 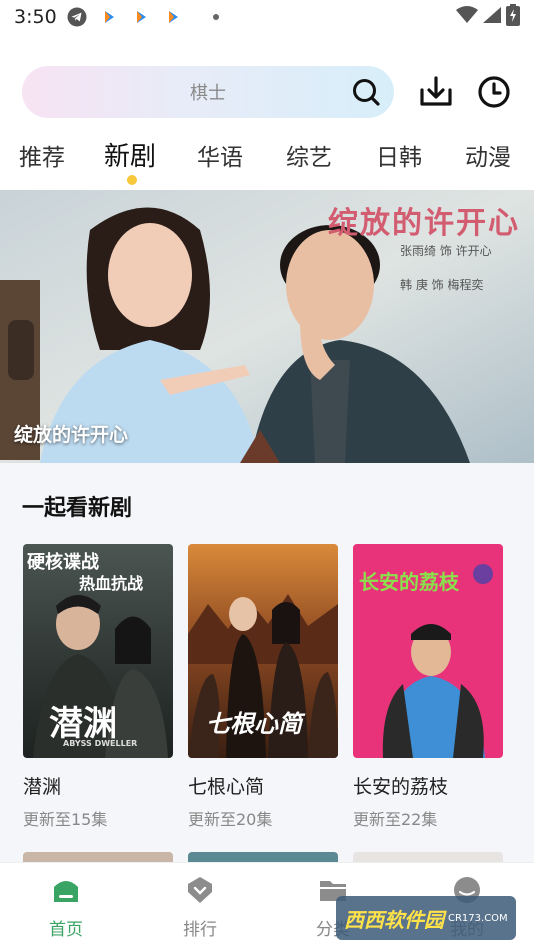 What do you see at coordinates (399, 155) in the screenshot?
I see `tab-japan-korea: 日韩` at bounding box center [399, 155].